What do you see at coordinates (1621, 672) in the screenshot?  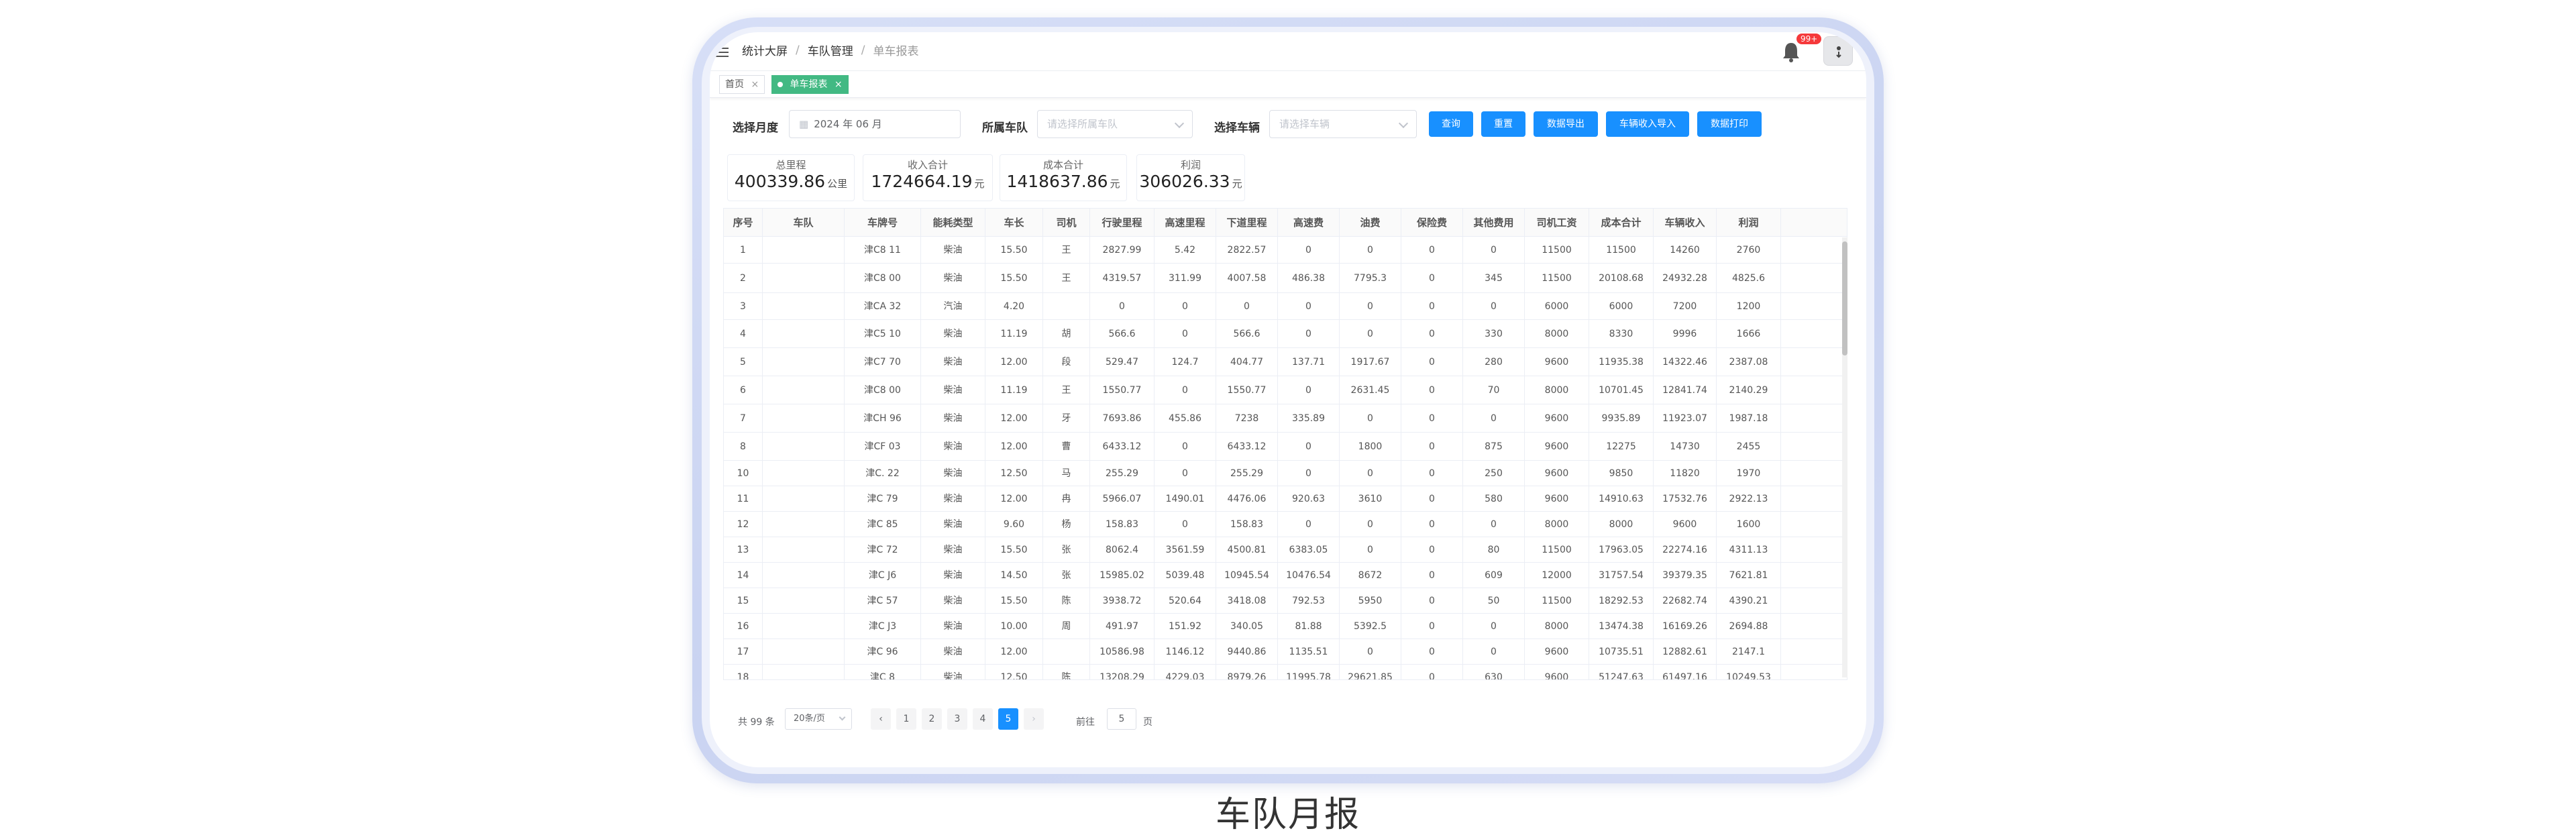 I see `table-cell: 51247.63` at bounding box center [1621, 672].